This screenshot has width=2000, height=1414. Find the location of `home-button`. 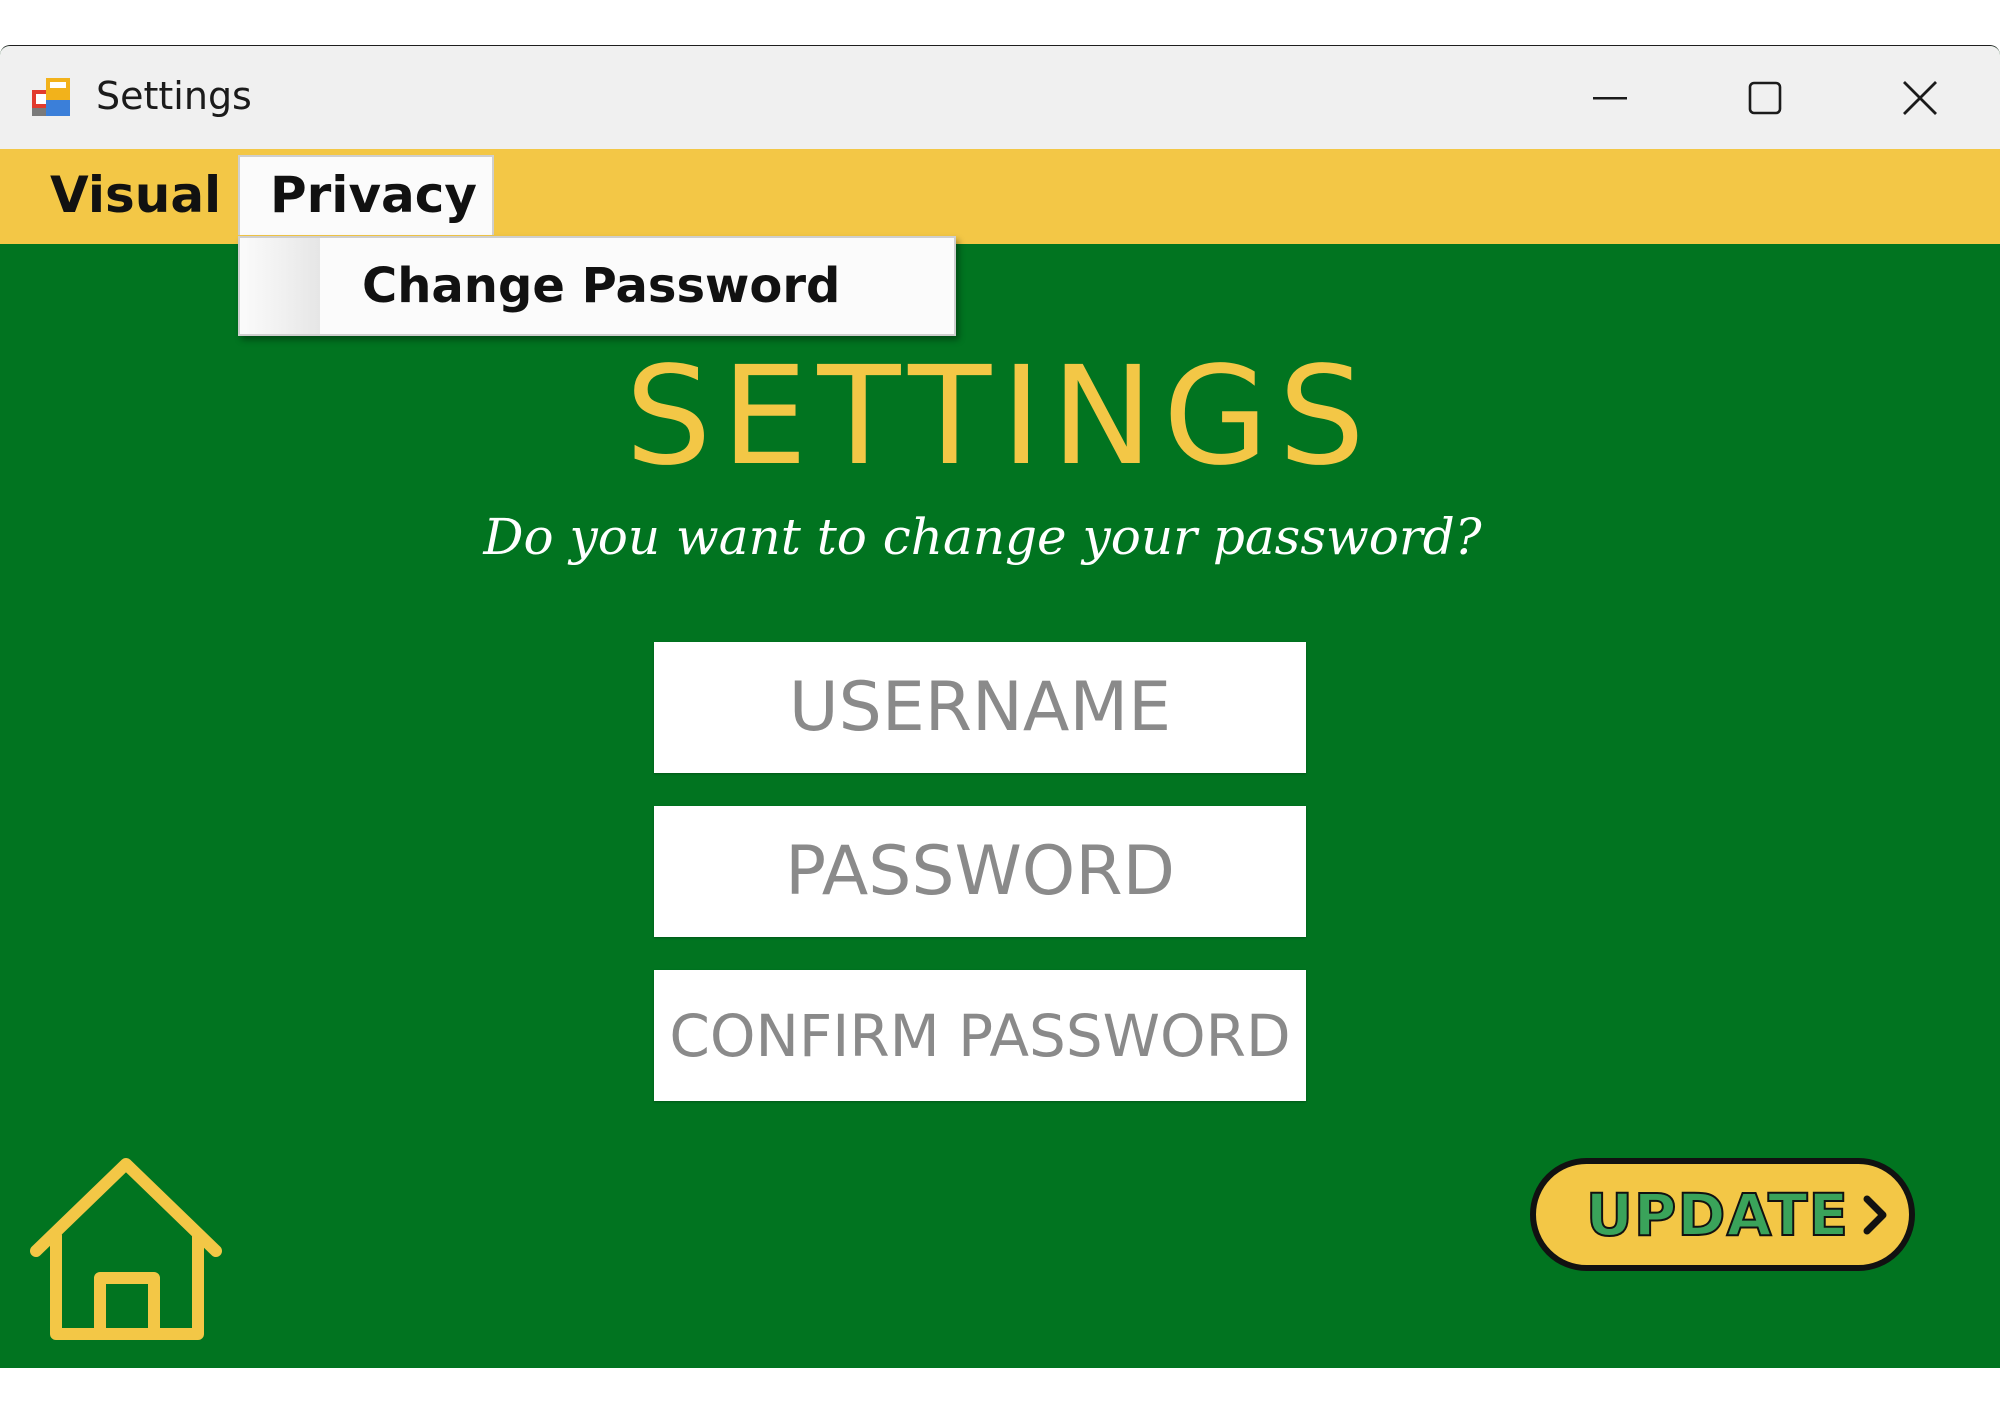

home-button is located at coordinates (126, 1246).